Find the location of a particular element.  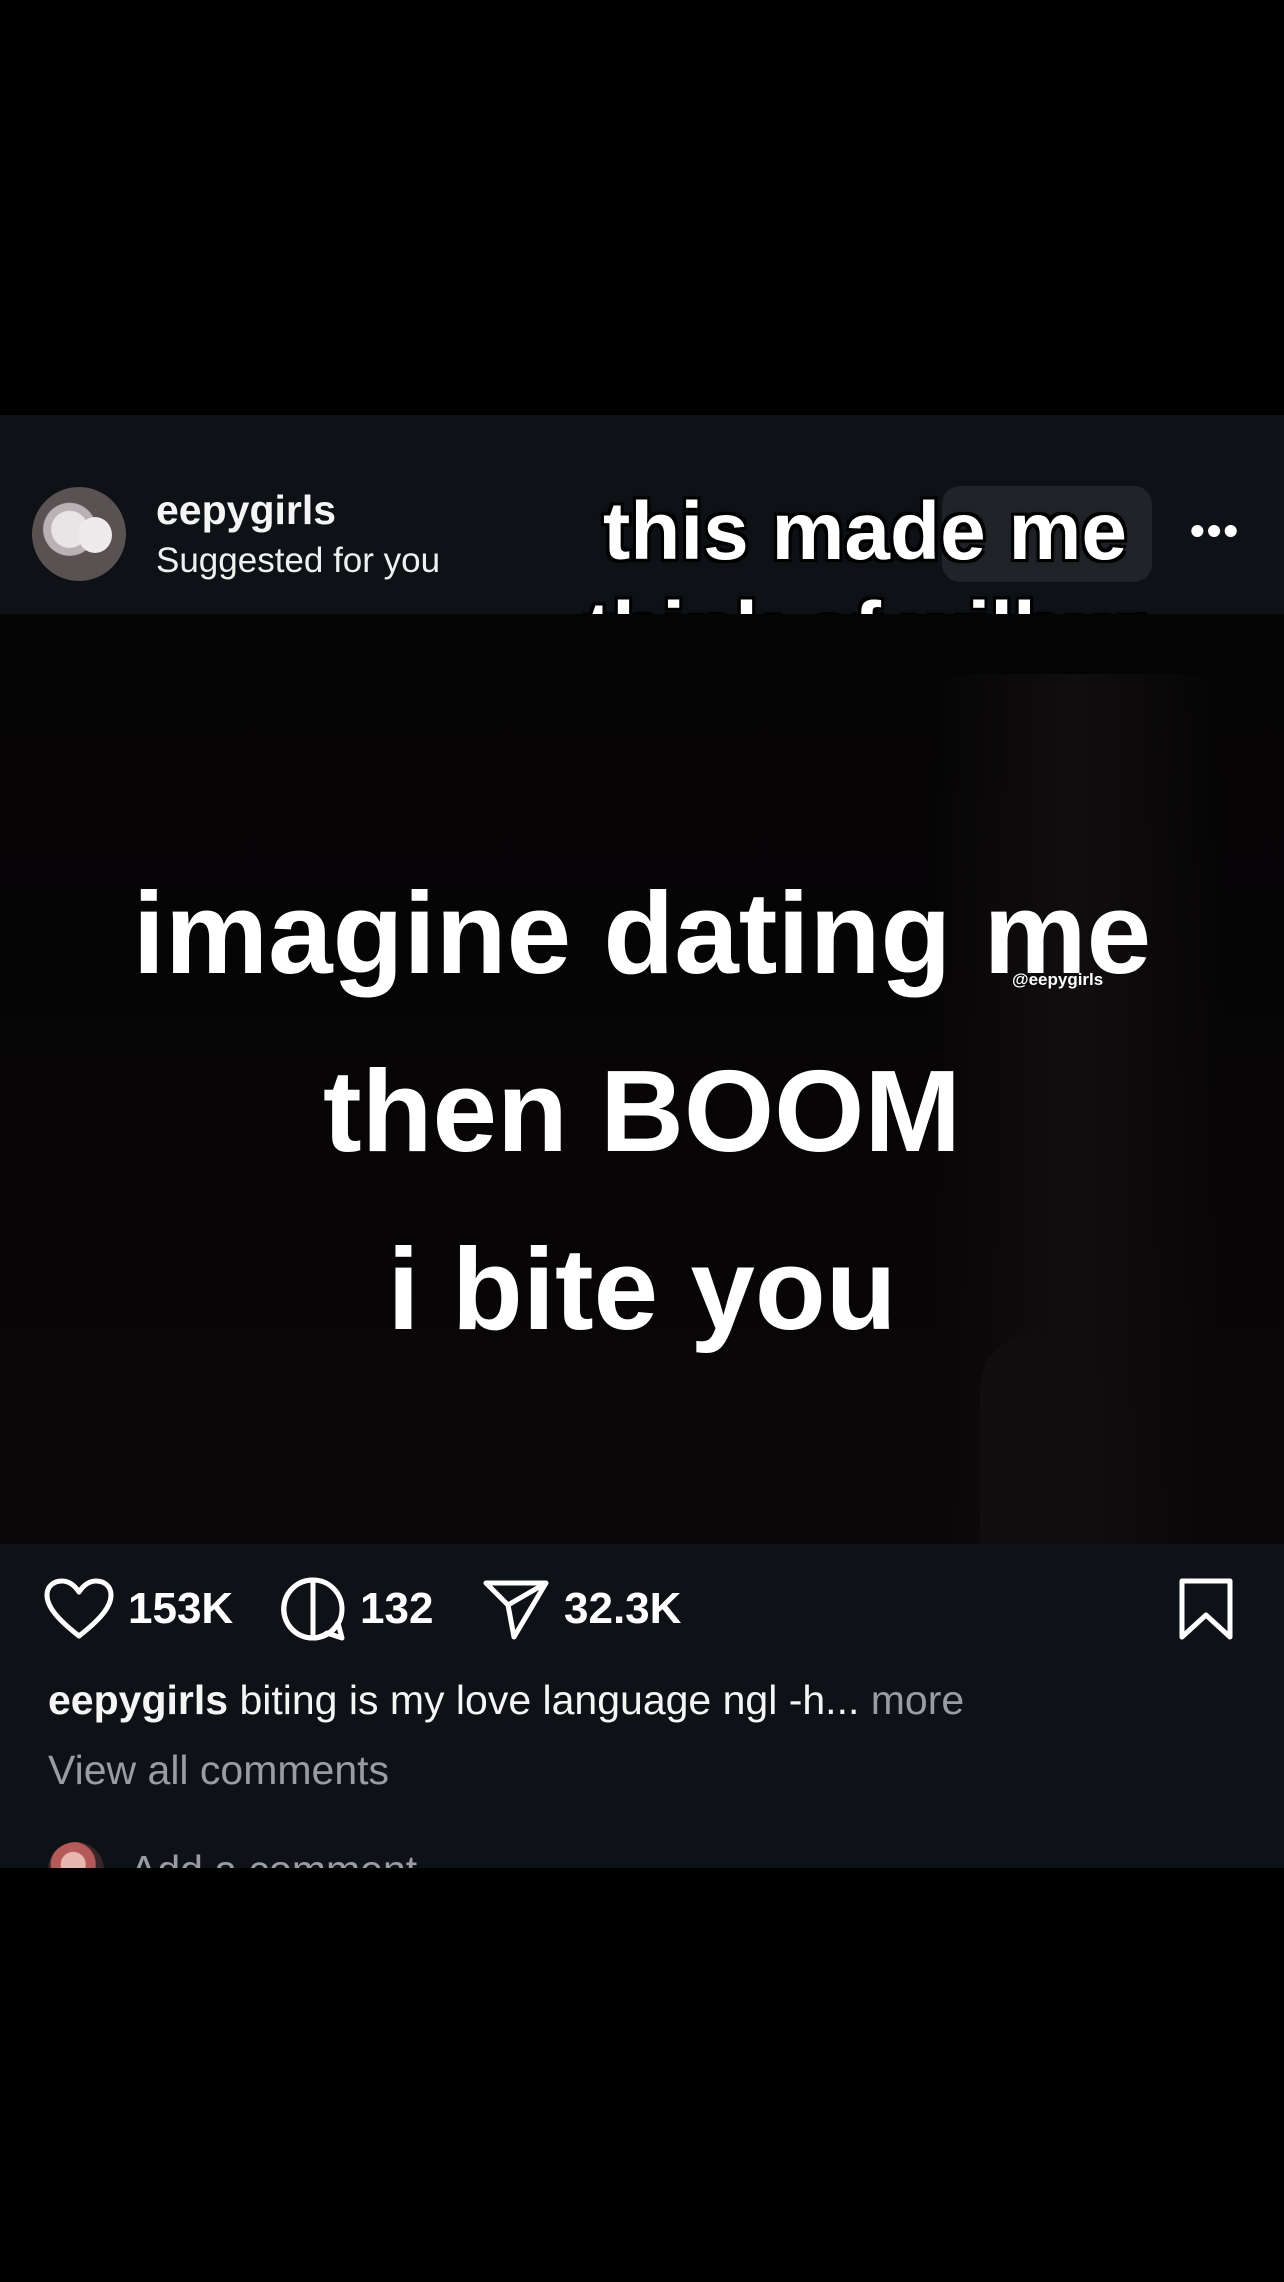

save-button is located at coordinates (1206, 1609).